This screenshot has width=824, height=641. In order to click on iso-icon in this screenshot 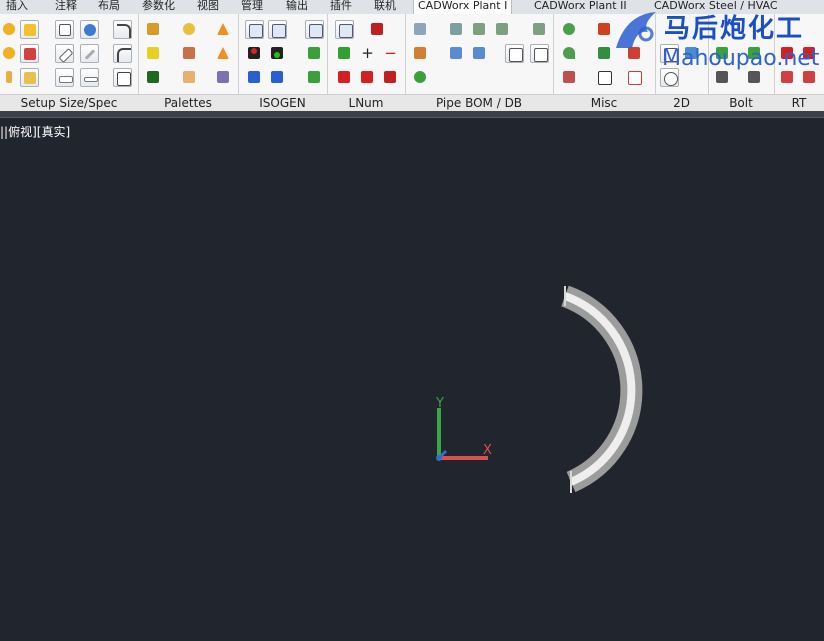, I will do `click(254, 29)`.